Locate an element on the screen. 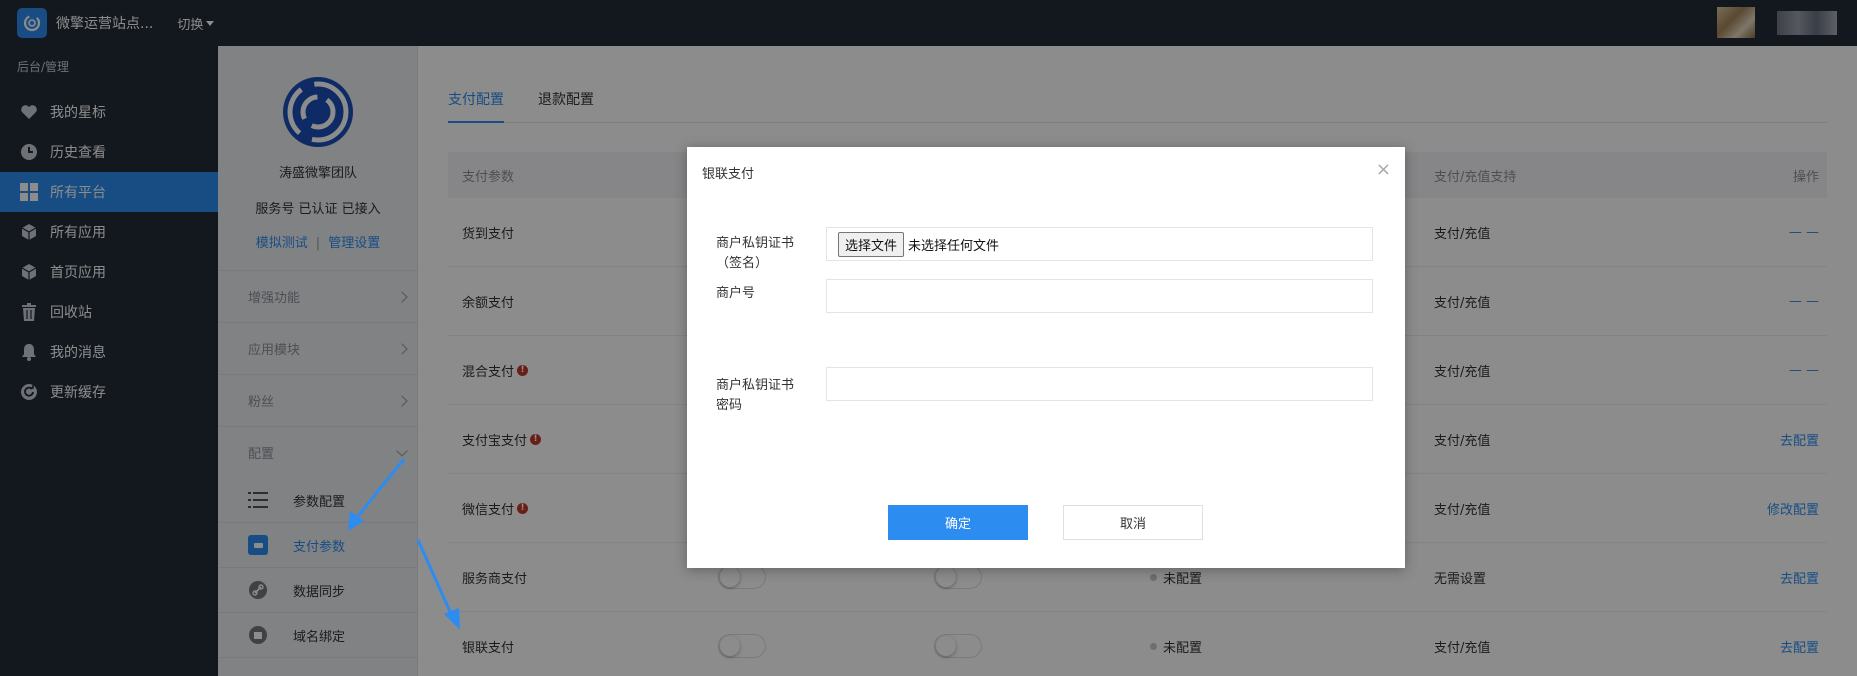 This screenshot has height=676, width=1857. cert-file-field: 选择文件 未选择任何文件 is located at coordinates (1099, 244).